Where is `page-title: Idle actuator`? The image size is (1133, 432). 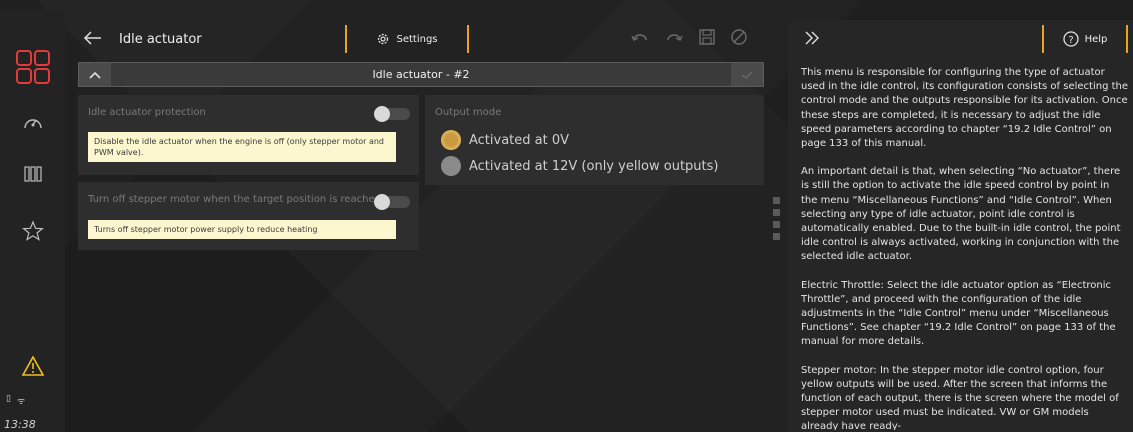
page-title: Idle actuator is located at coordinates (160, 39).